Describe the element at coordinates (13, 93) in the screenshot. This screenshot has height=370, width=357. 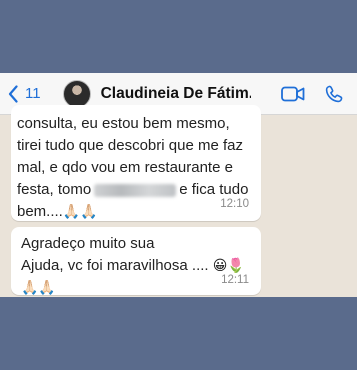
I see `chevron-left-icon` at that location.